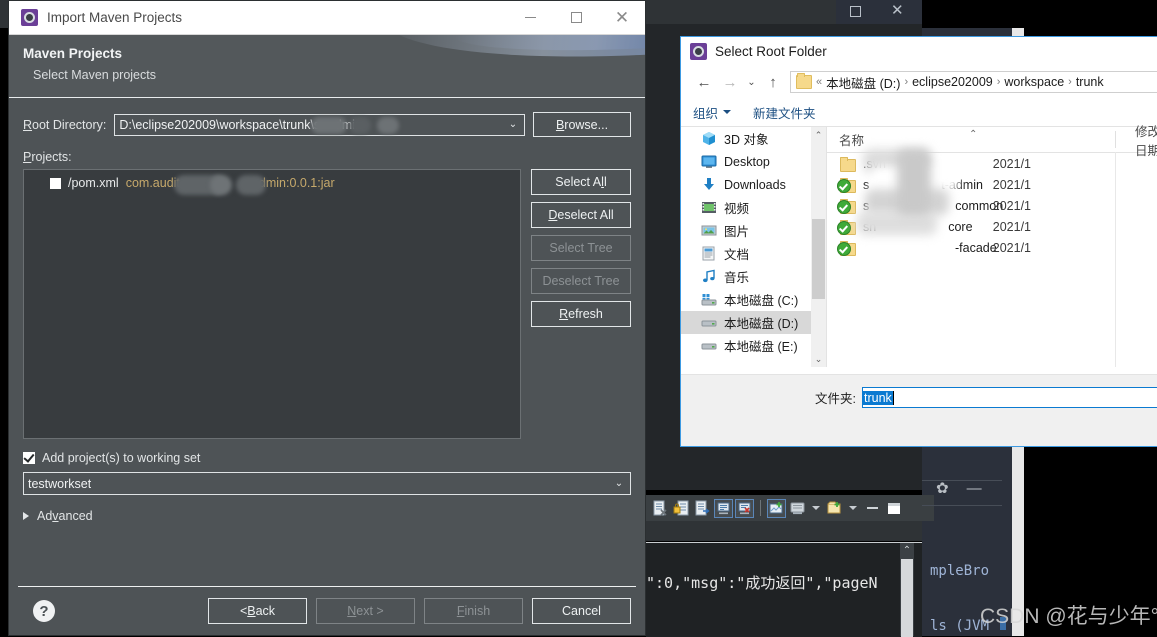  What do you see at coordinates (846, 248) in the screenshot?
I see `folder-svn-icon` at bounding box center [846, 248].